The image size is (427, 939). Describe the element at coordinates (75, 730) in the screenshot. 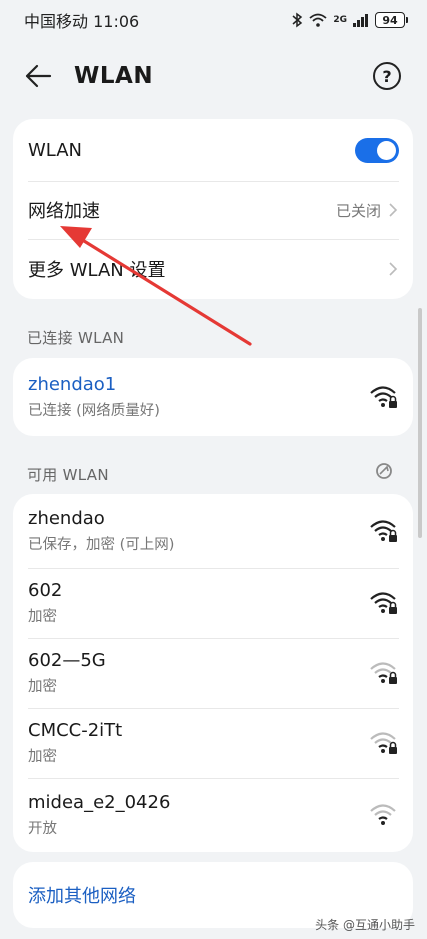

I see `network-name: CMCC-2iTt` at that location.